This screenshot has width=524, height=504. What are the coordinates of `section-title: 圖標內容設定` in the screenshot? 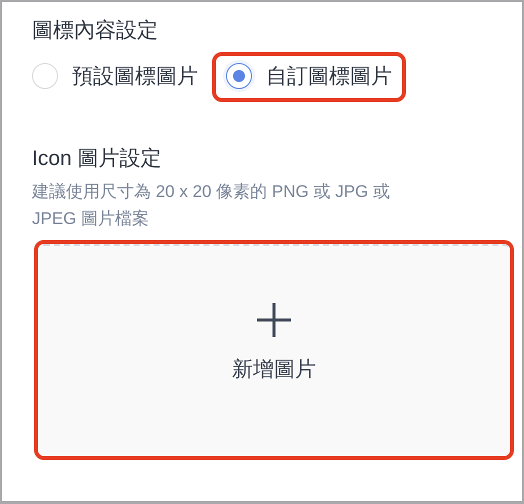 It's located at (95, 31).